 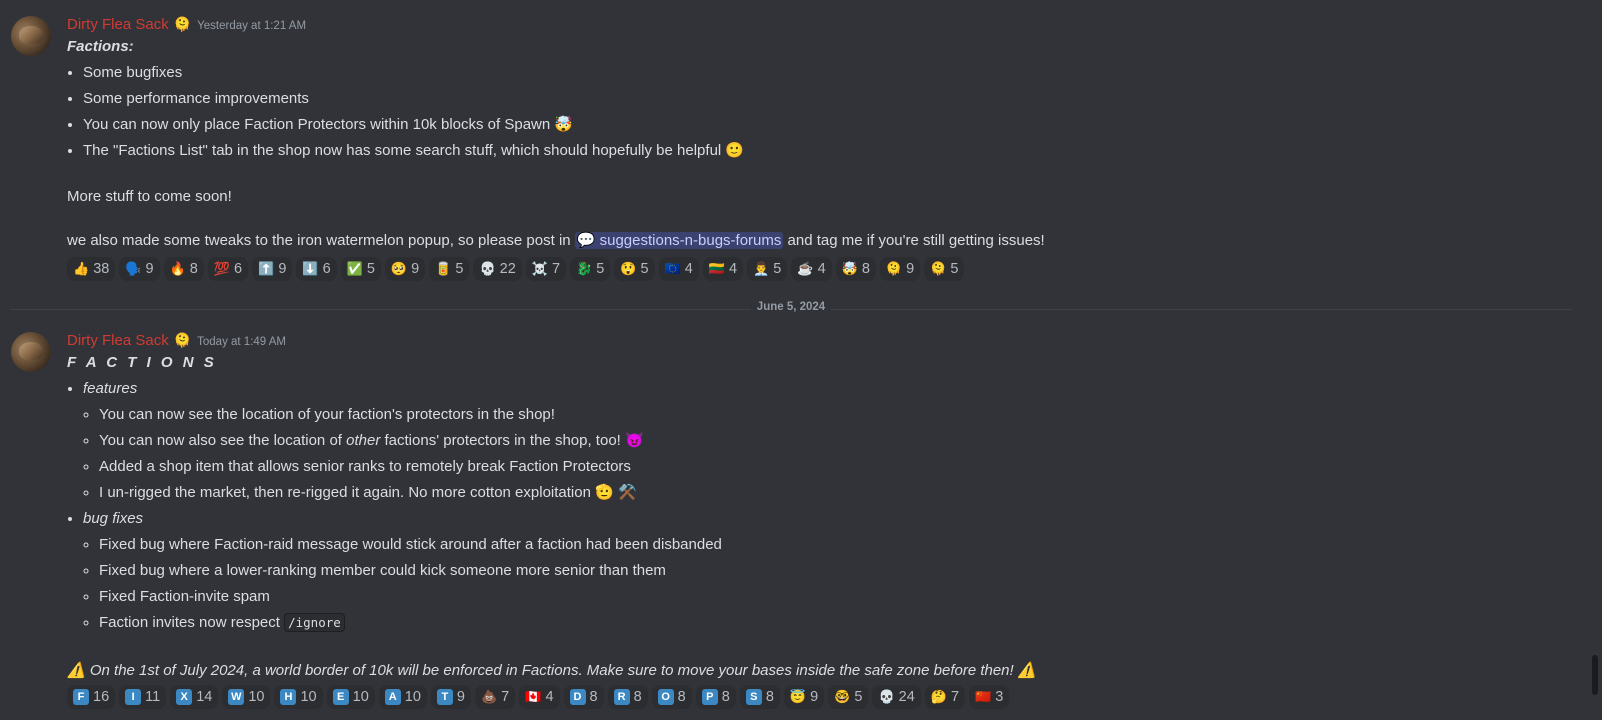 What do you see at coordinates (495, 697) in the screenshot?
I see `reaction: 💩 7` at bounding box center [495, 697].